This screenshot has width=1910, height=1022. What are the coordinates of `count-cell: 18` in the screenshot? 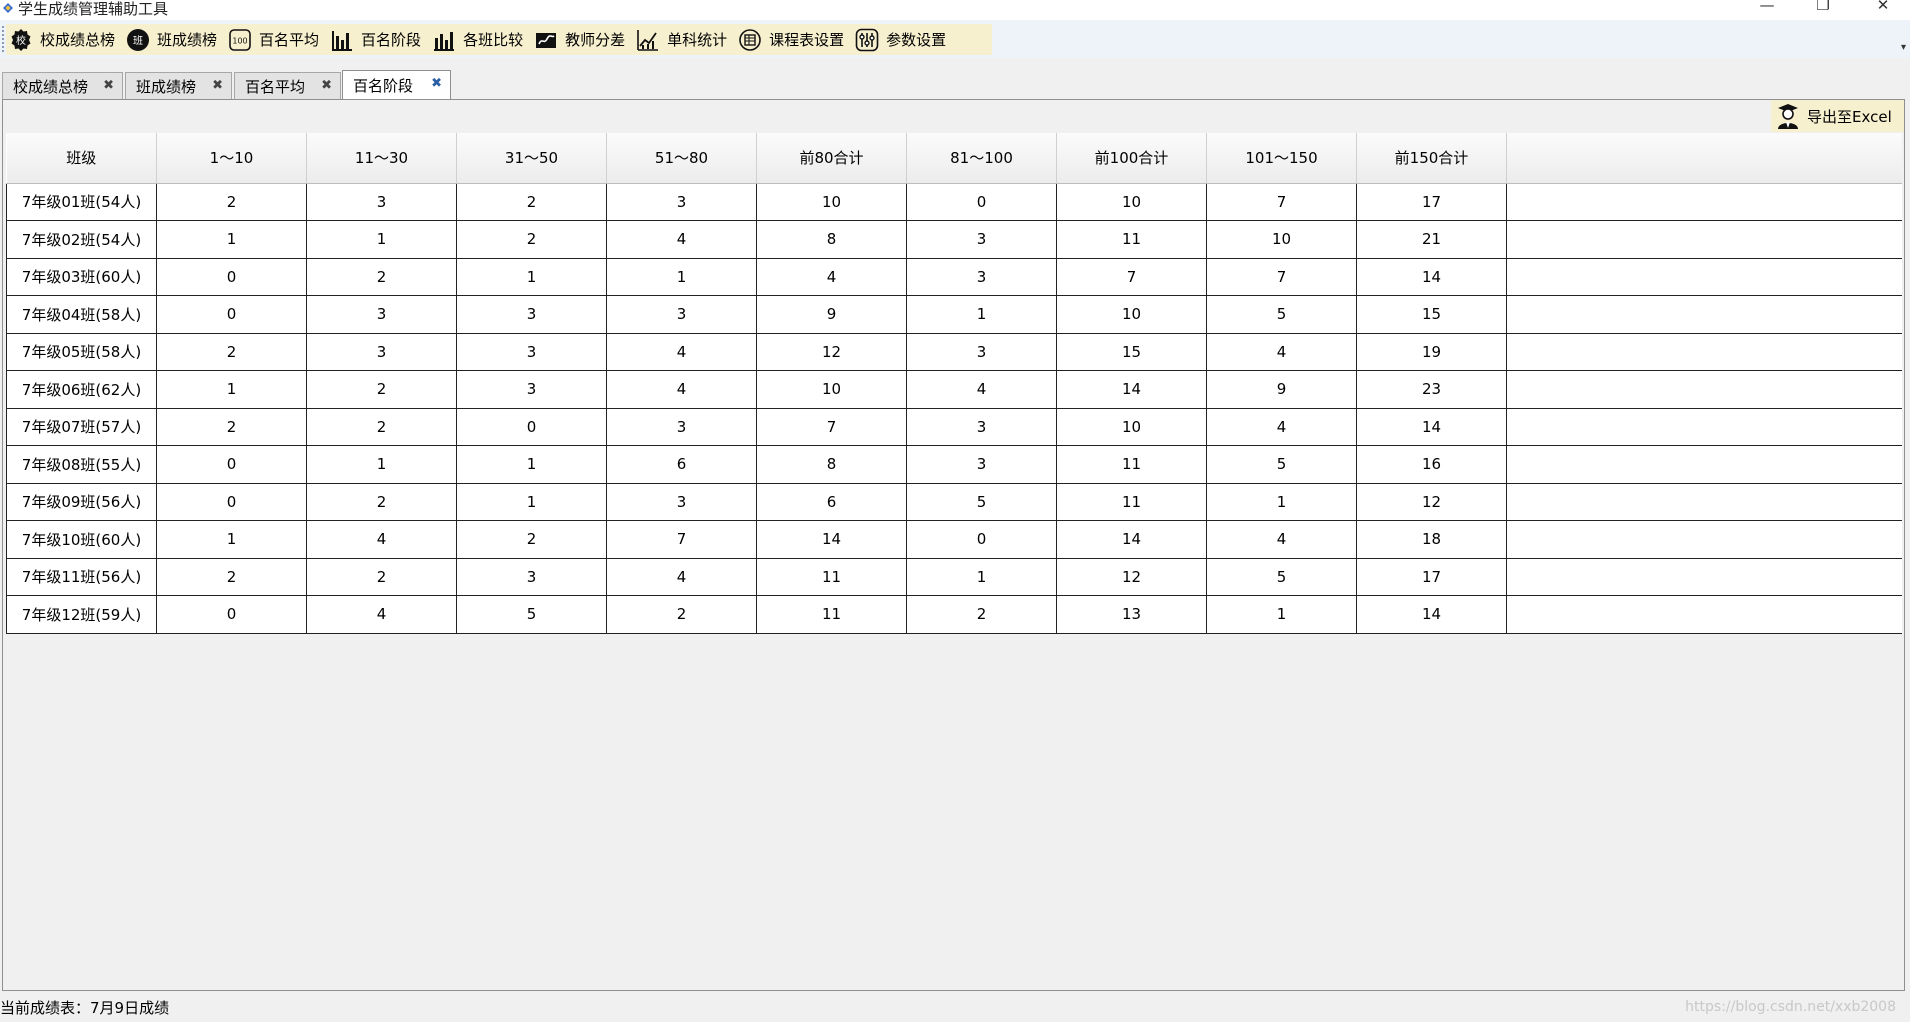 It's located at (1431, 539).